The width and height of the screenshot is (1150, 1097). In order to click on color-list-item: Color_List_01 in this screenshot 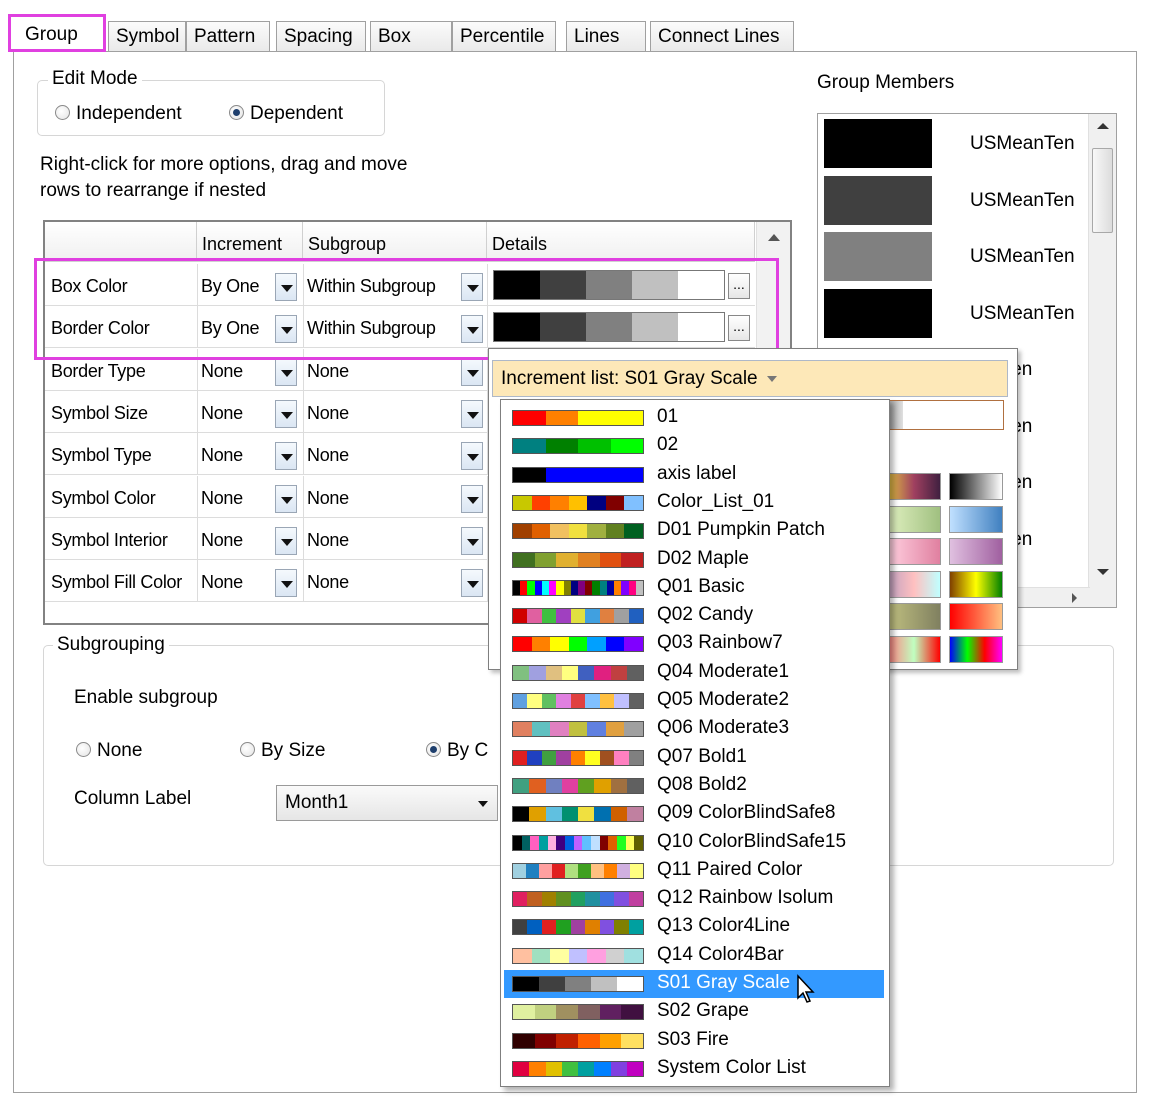, I will do `click(694, 503)`.